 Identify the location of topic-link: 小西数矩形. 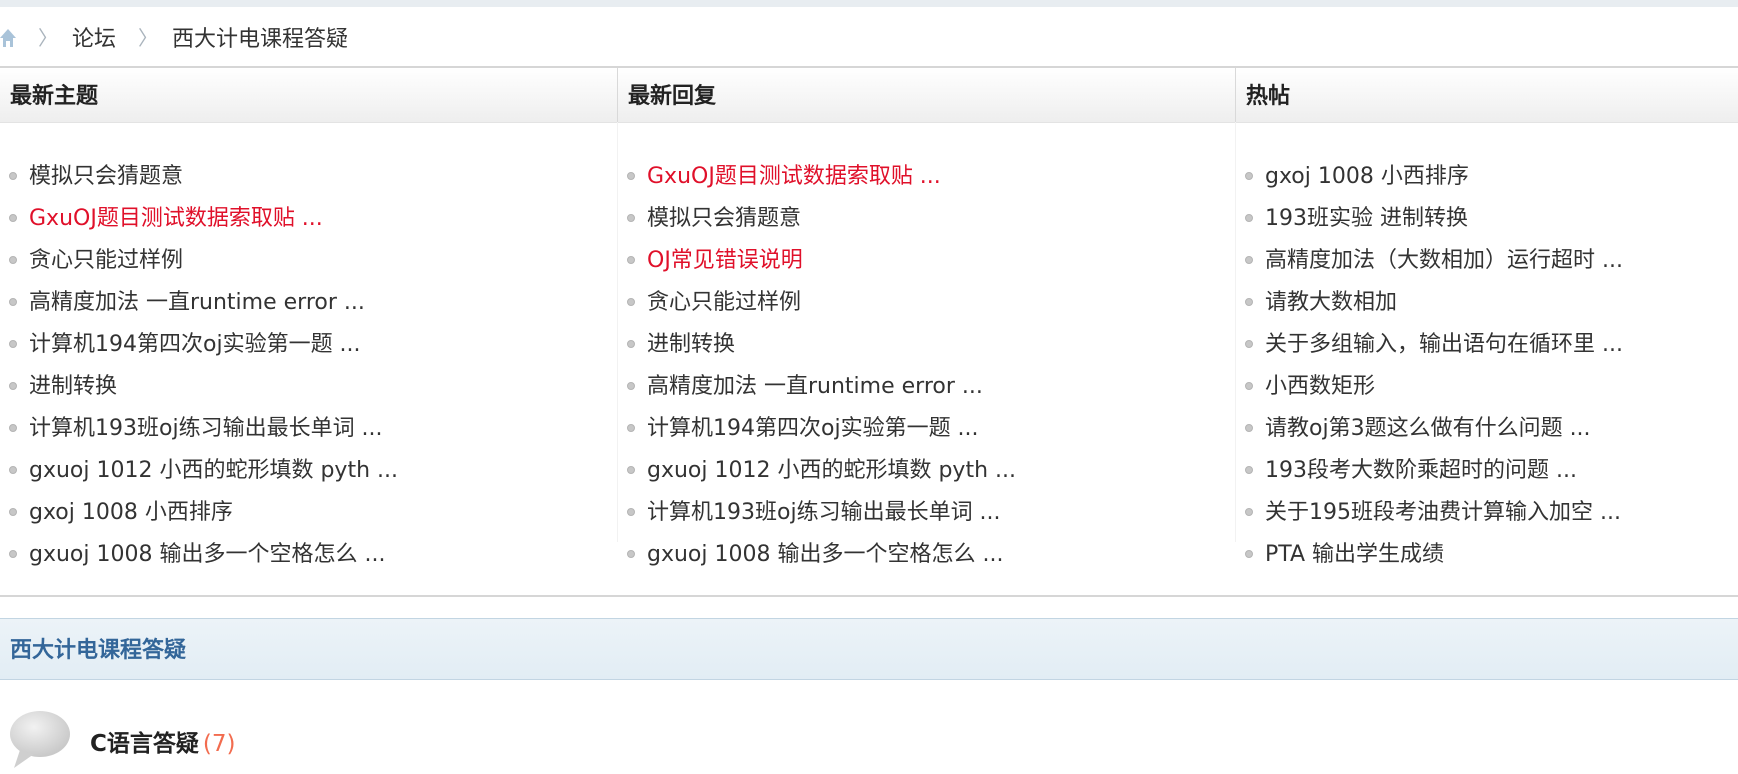
(1320, 386).